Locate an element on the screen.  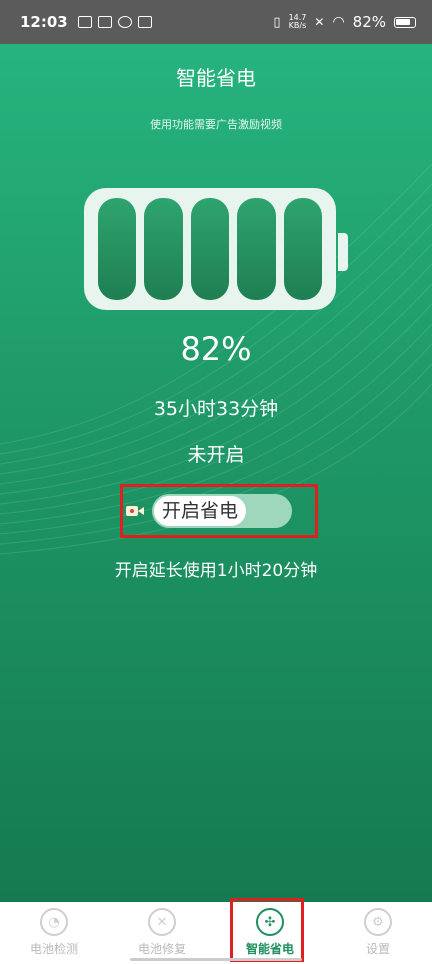
battery-cap is located at coordinates (343, 252).